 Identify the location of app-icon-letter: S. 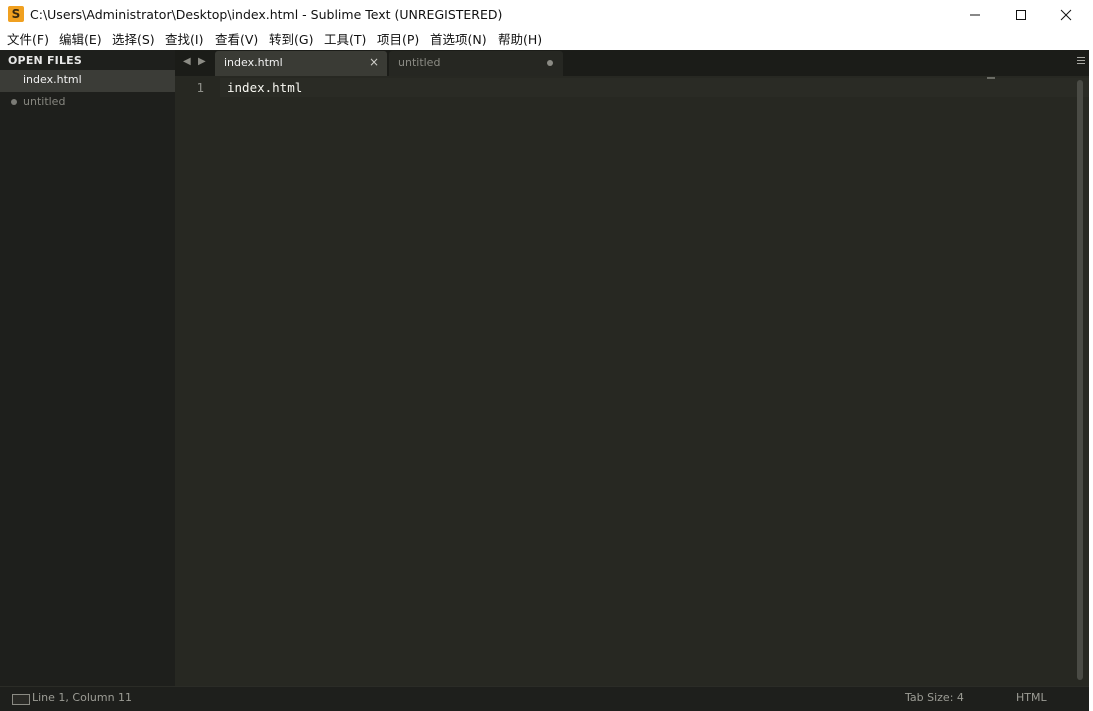
(16, 14).